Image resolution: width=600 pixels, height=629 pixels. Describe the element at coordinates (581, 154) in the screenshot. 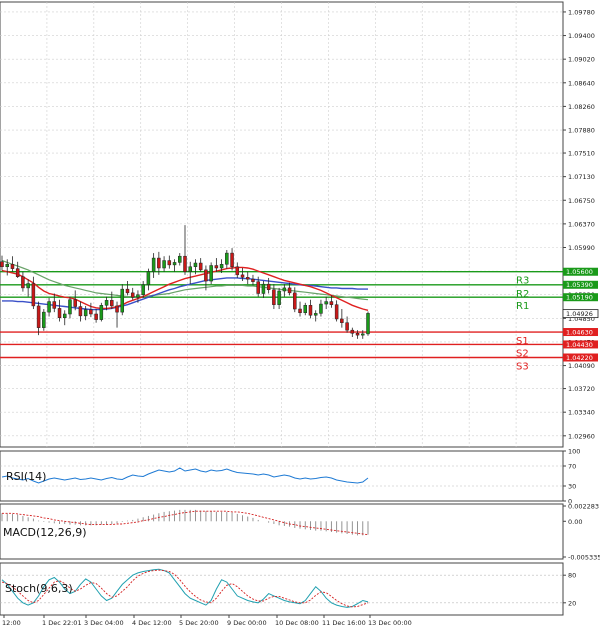

I see `price-tick-label: 1.07510` at that location.